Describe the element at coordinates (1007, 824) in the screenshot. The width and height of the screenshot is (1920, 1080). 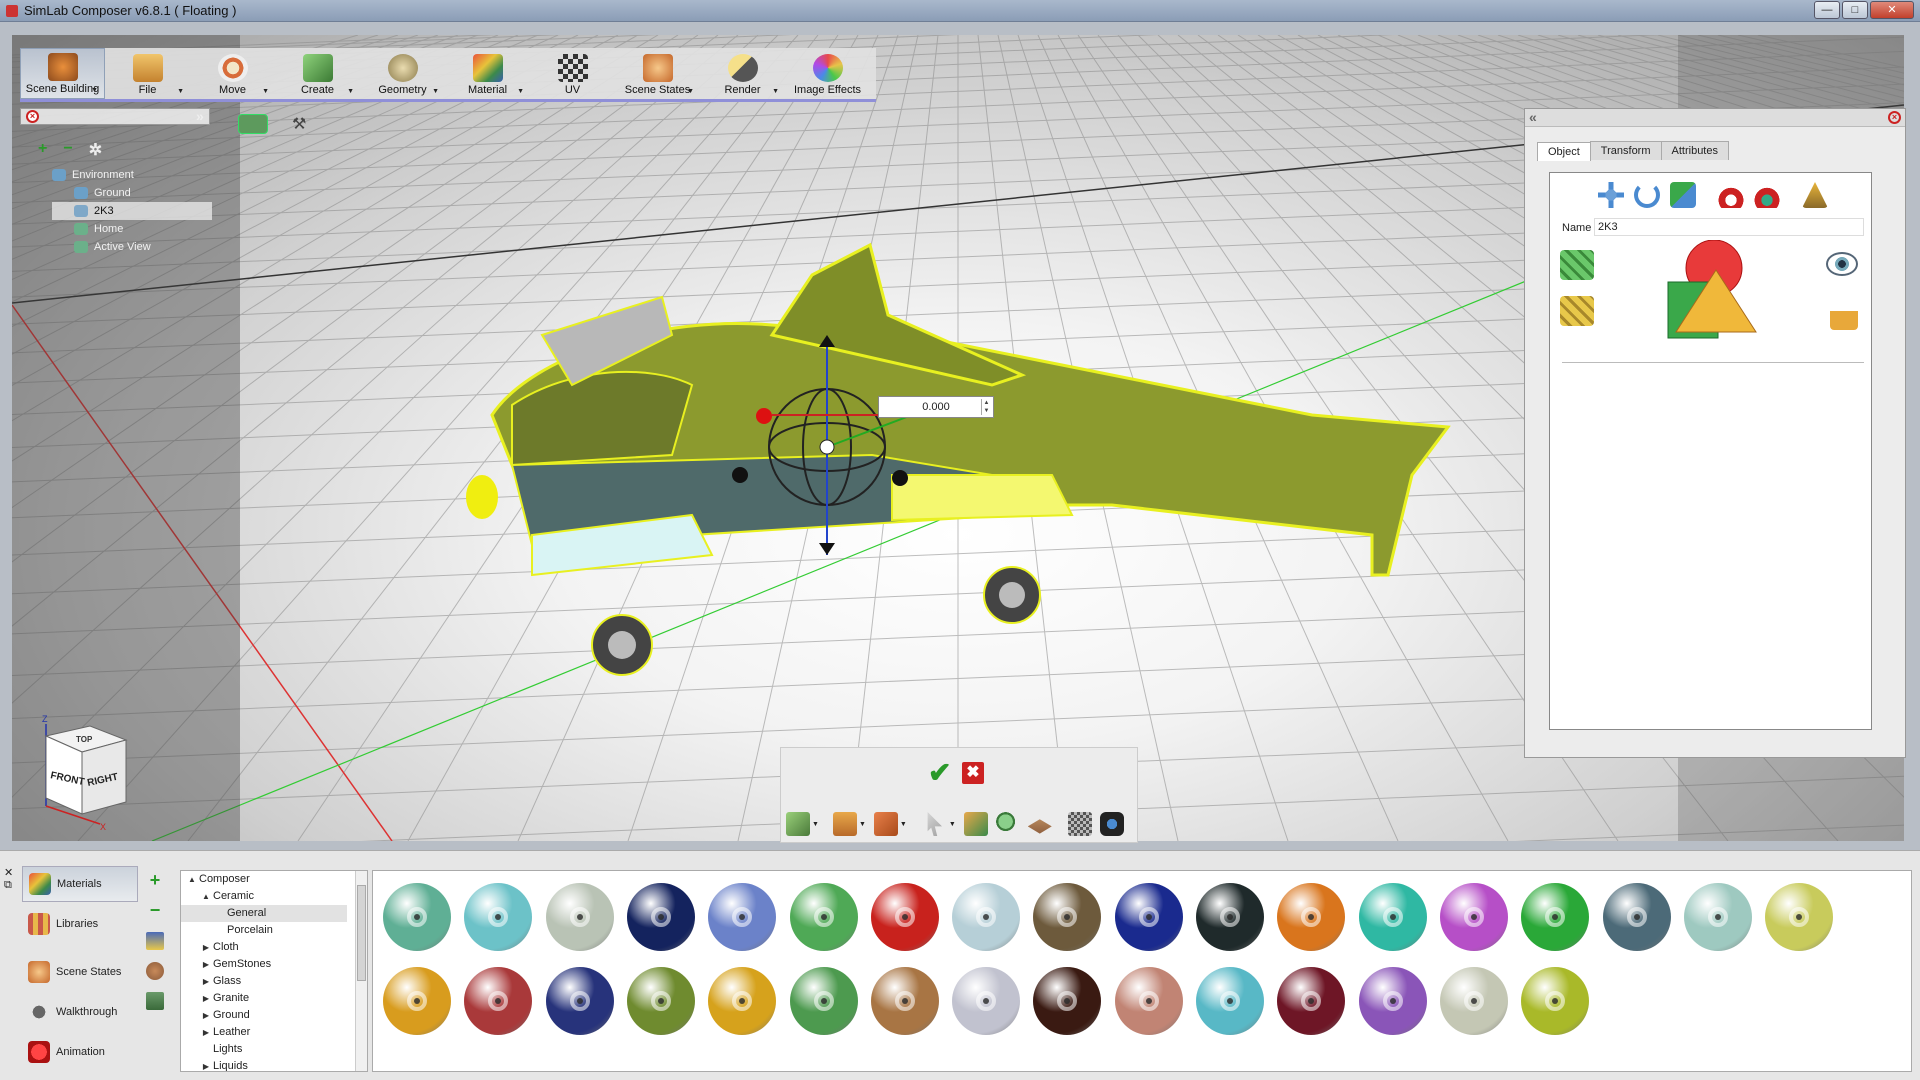
I see `zoom-icon` at that location.